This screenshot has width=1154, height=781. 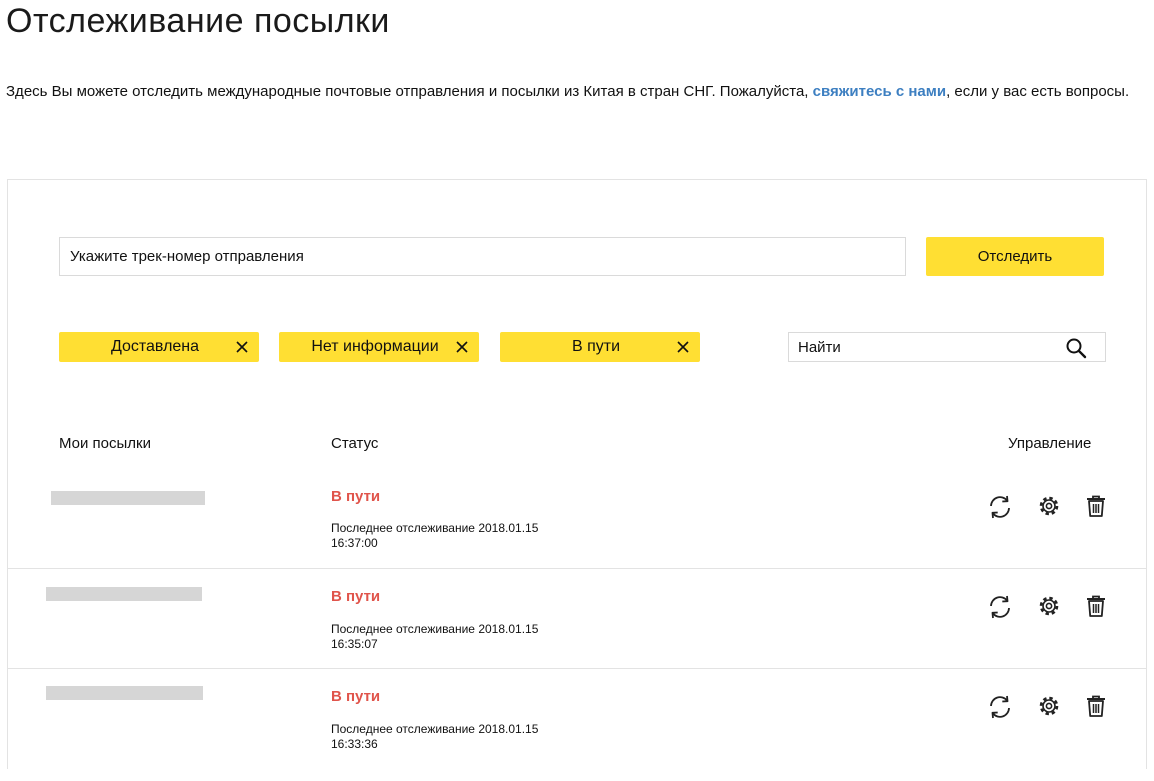 What do you see at coordinates (105, 443) in the screenshot?
I see `column-header-parcels: Мои посылки` at bounding box center [105, 443].